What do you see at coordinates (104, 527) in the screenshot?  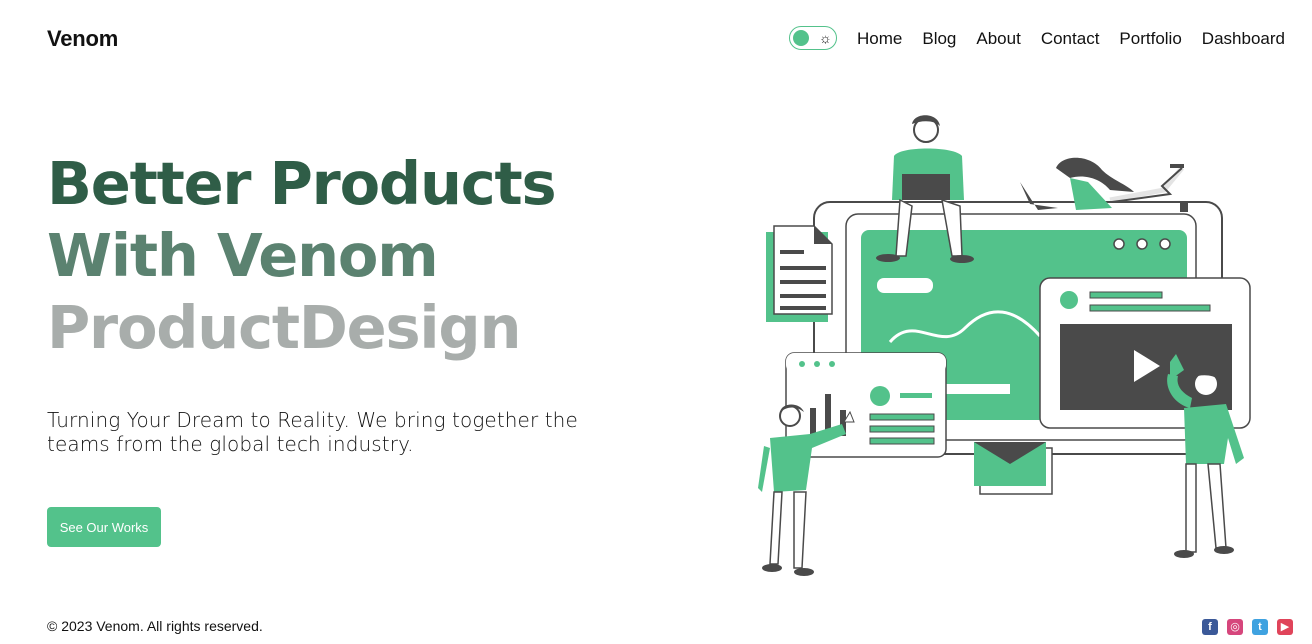 I see `see-our-works-button: See Our Works` at bounding box center [104, 527].